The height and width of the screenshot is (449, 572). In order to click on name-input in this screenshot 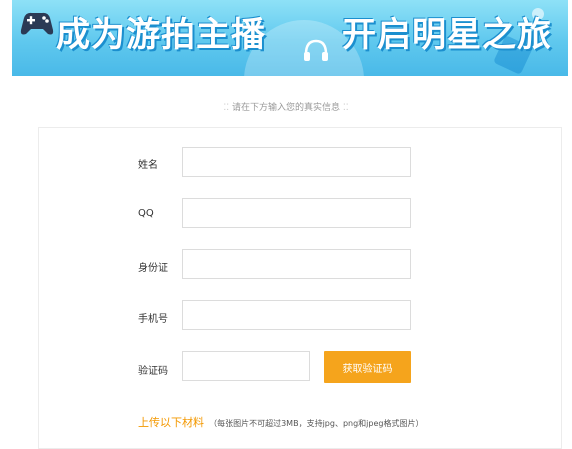, I will do `click(296, 162)`.